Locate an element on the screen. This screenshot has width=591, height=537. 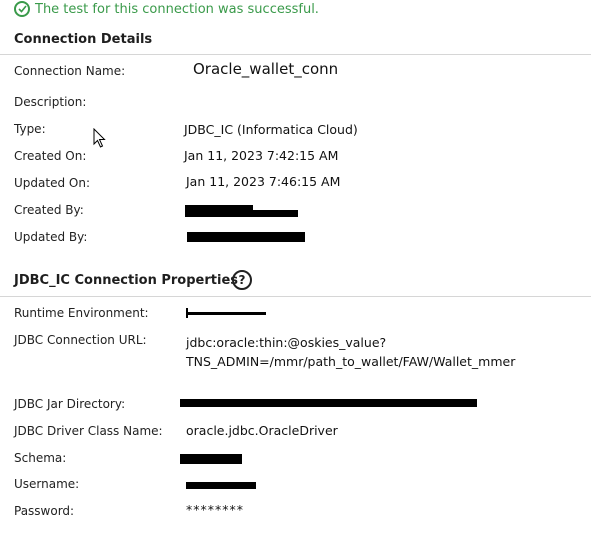
driver-class-value: oracle.jdbc.OracleDriver is located at coordinates (262, 430).